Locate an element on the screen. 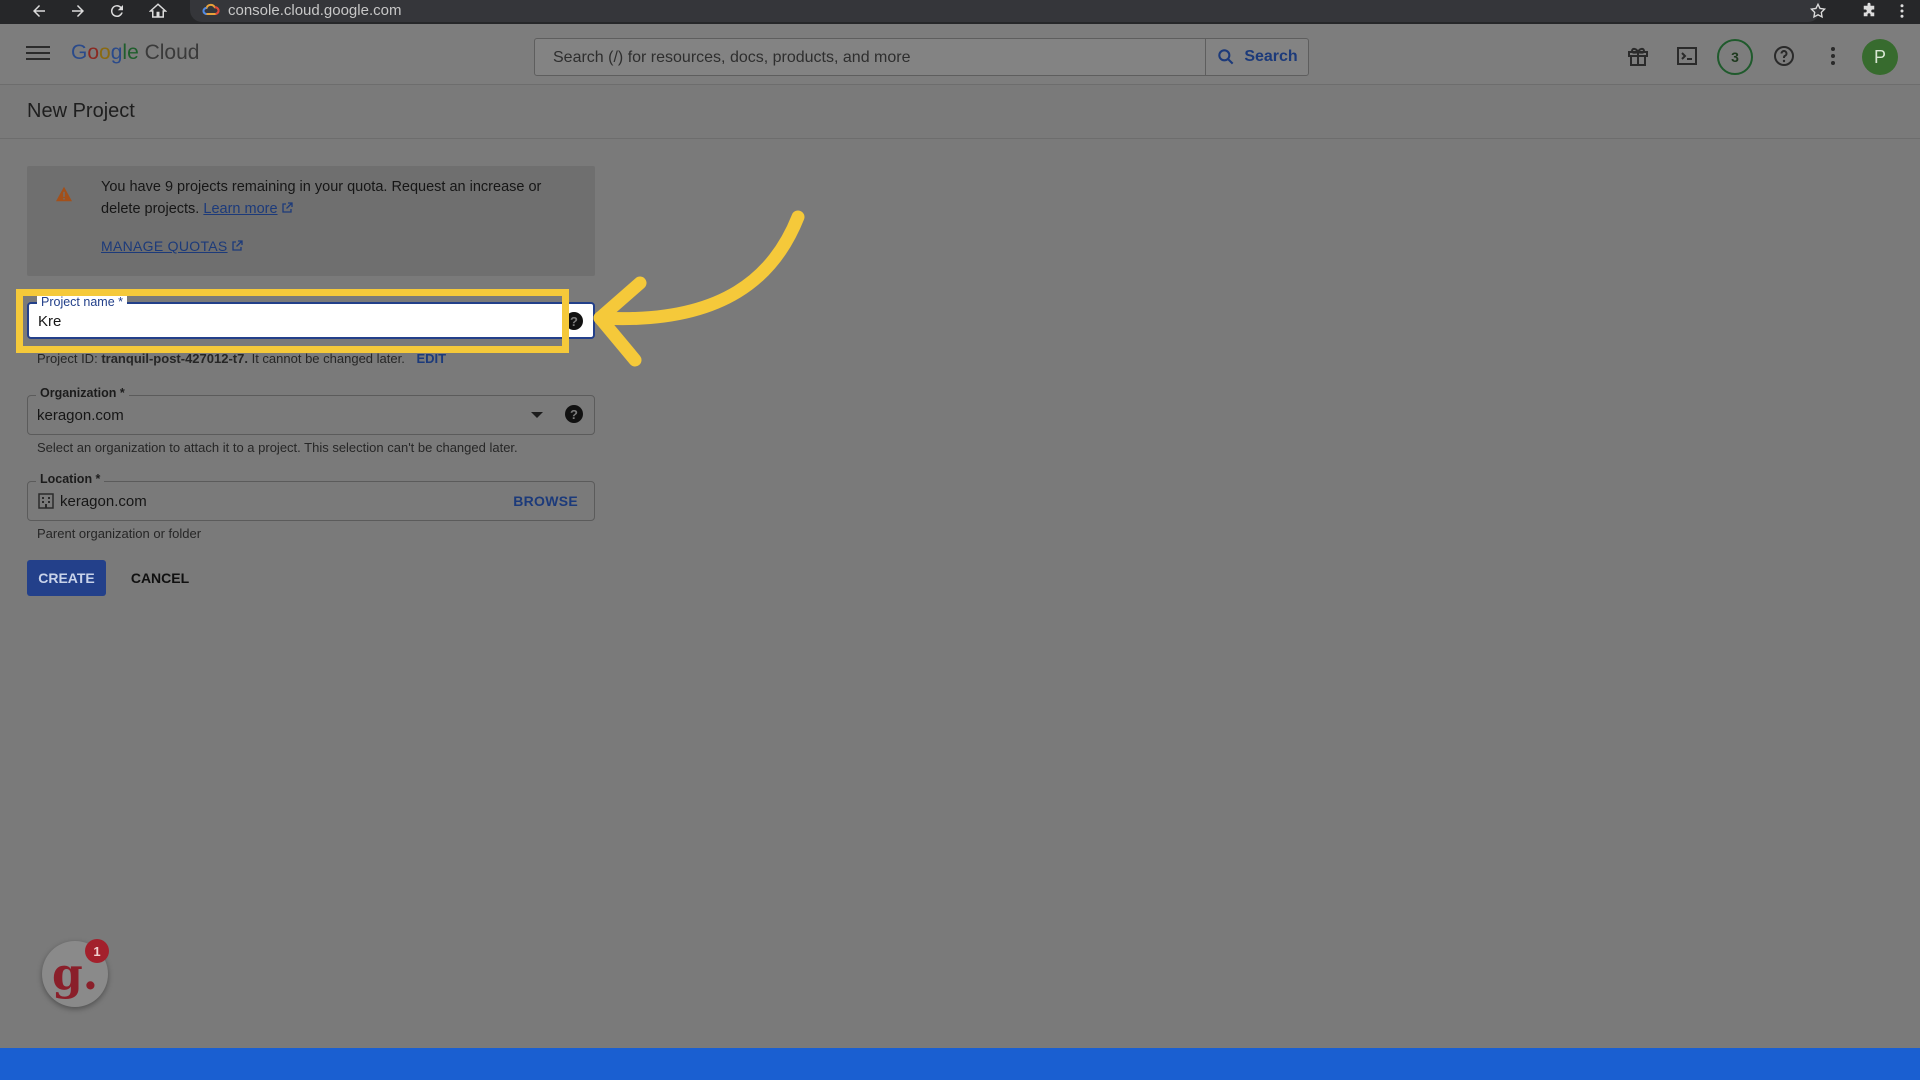 The image size is (1920, 1080). location-value: keragon.com is located at coordinates (103, 501).